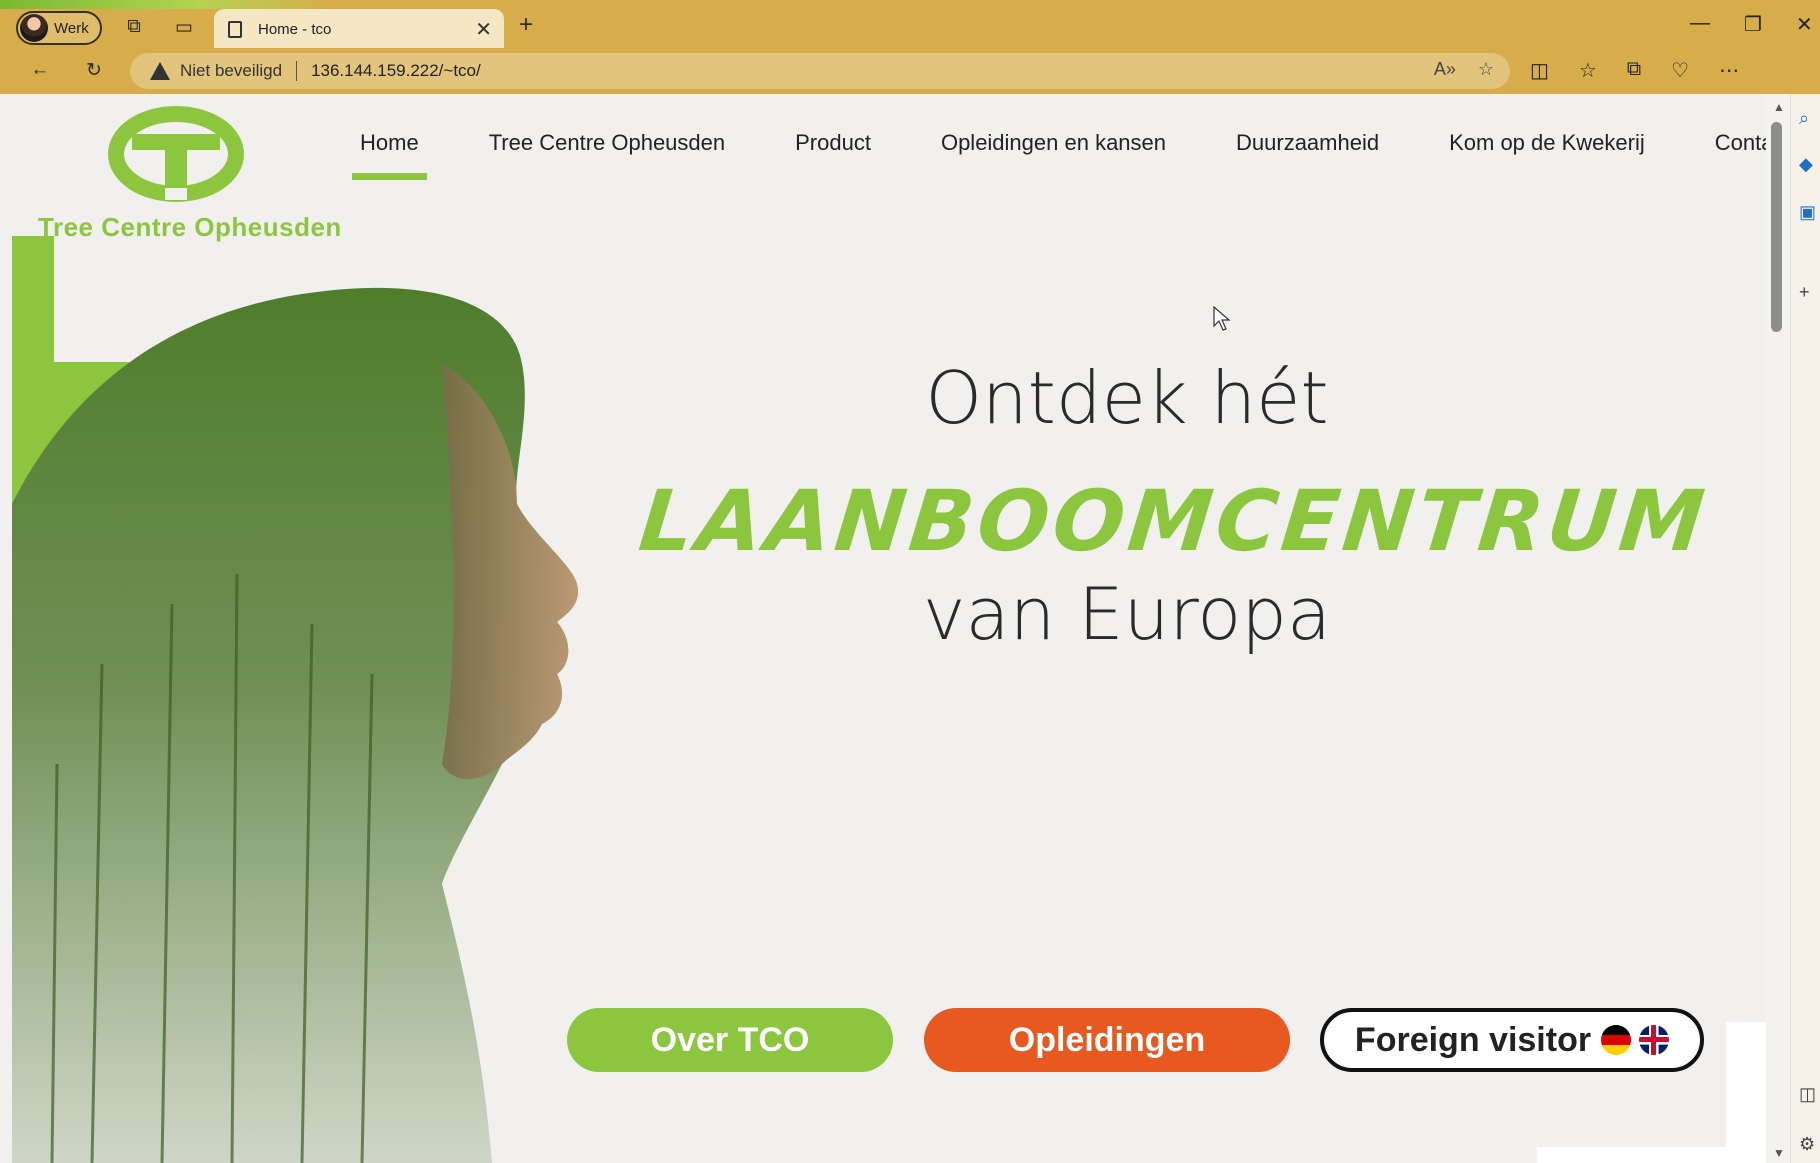 The height and width of the screenshot is (1163, 1820). What do you see at coordinates (359, 29) in the screenshot?
I see `browser-tab-home: Home - tco ✕` at bounding box center [359, 29].